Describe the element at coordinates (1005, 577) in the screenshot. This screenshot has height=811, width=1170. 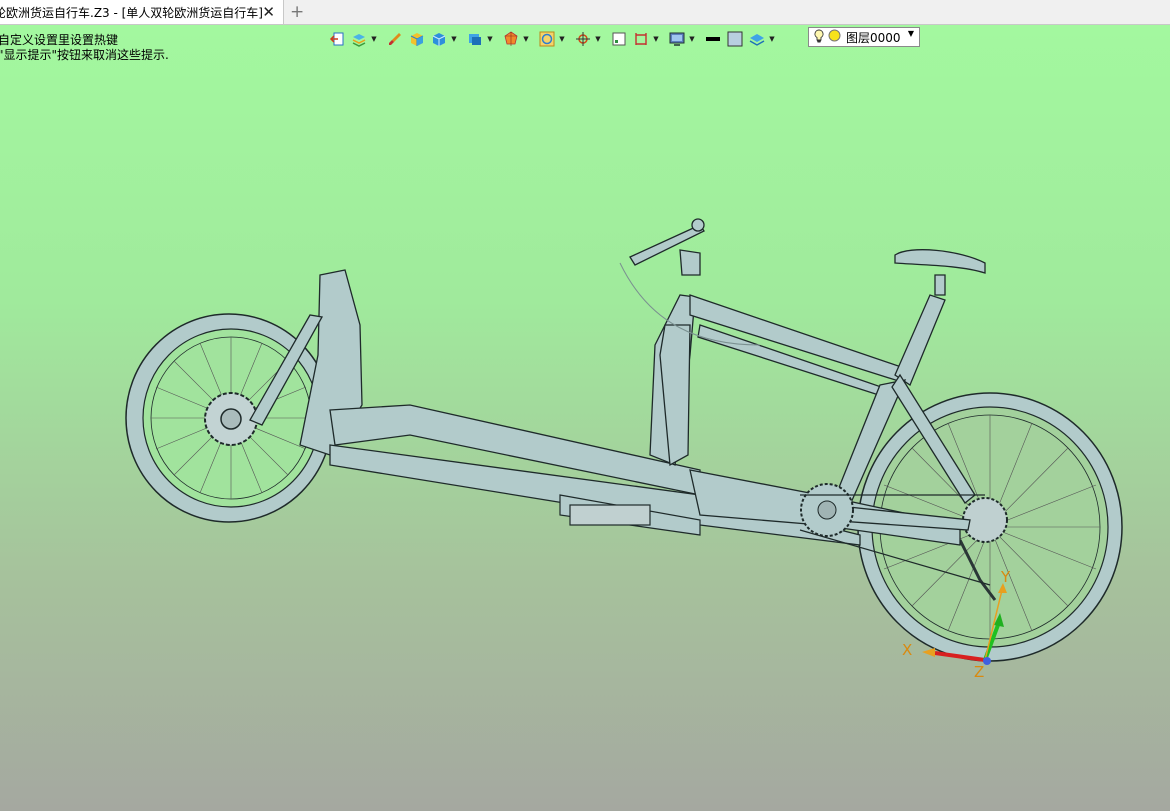
I see `axis-y-label: Y` at that location.